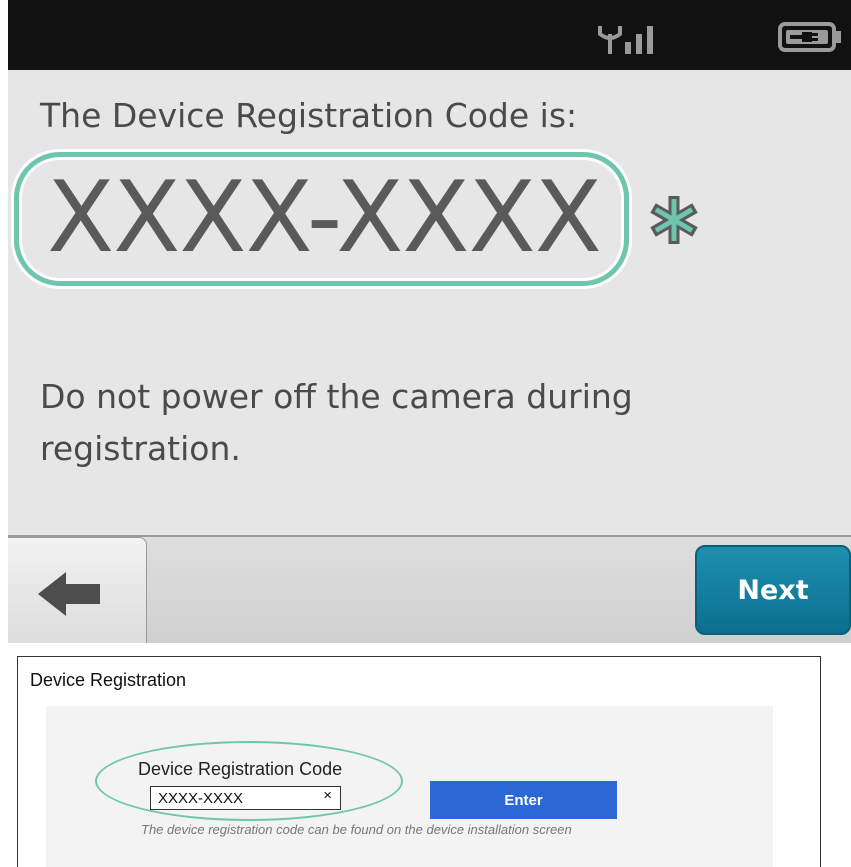 This screenshot has width=851, height=867. What do you see at coordinates (429, 35) in the screenshot?
I see `status-bar` at bounding box center [429, 35].